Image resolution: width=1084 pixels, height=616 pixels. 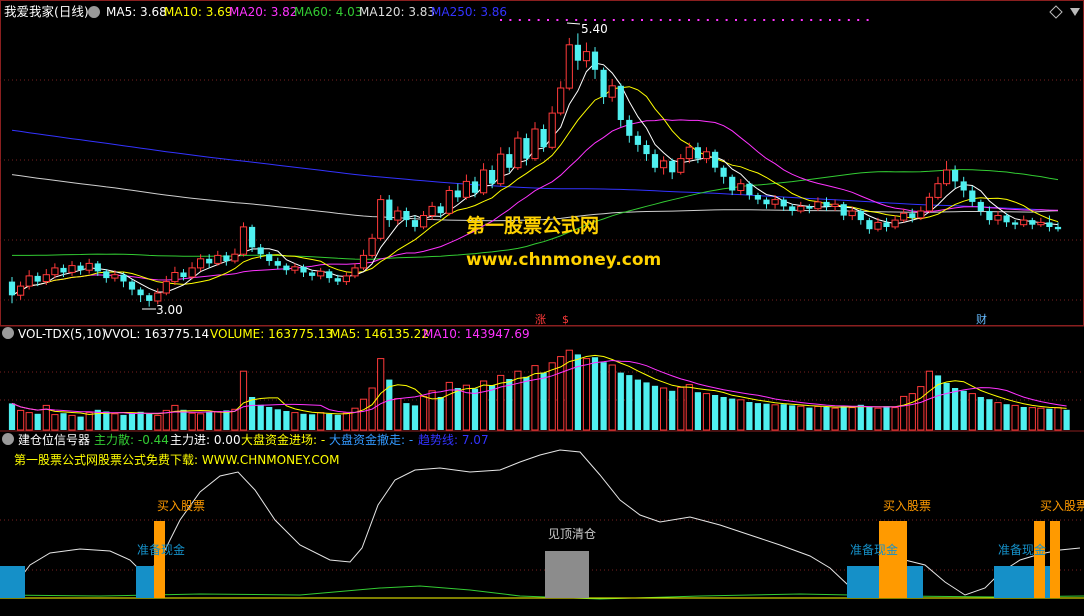 I want to click on event-cai-label: 财, so click(x=981, y=319).